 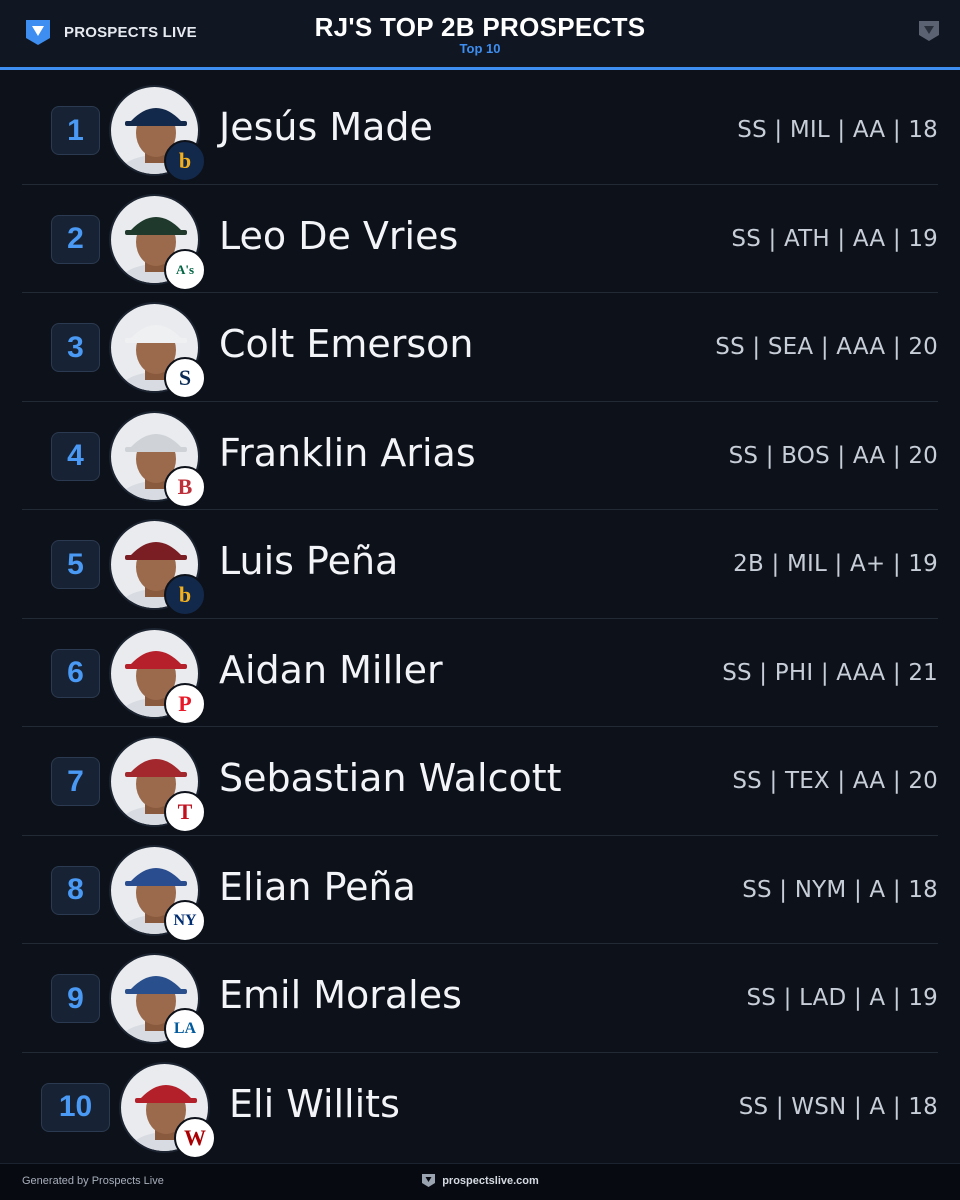 What do you see at coordinates (185, 812) in the screenshot?
I see `rangers-logo-icon: T` at bounding box center [185, 812].